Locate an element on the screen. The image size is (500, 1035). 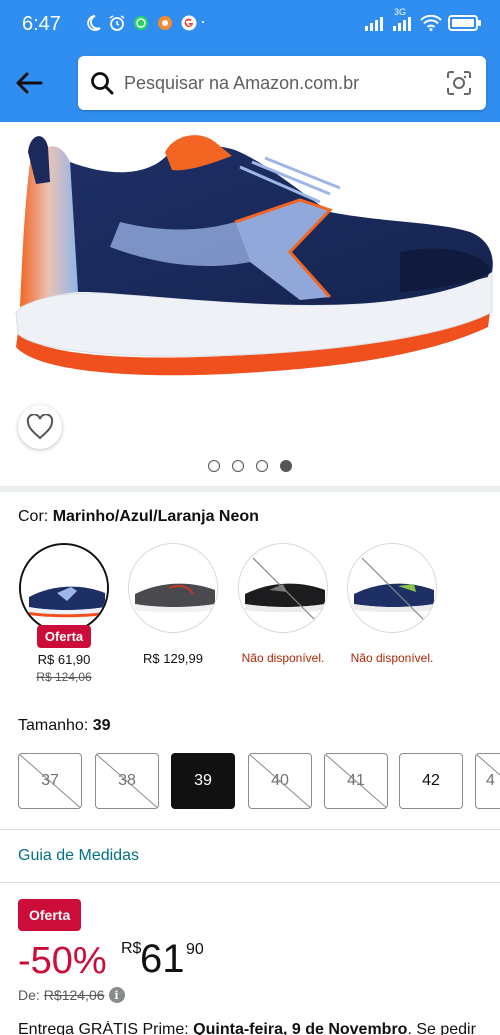
info-icon: i is located at coordinates (116, 995).